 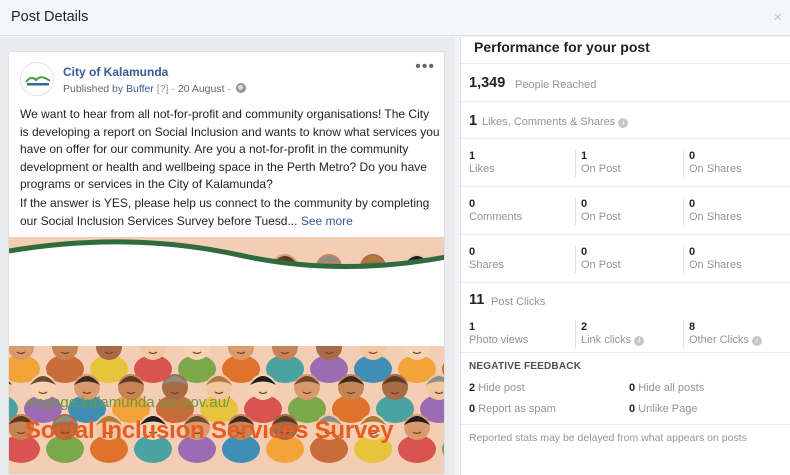 What do you see at coordinates (625, 210) in the screenshot?
I see `comments-row: 0 Comments 0 On Post 0 On Shares` at bounding box center [625, 210].